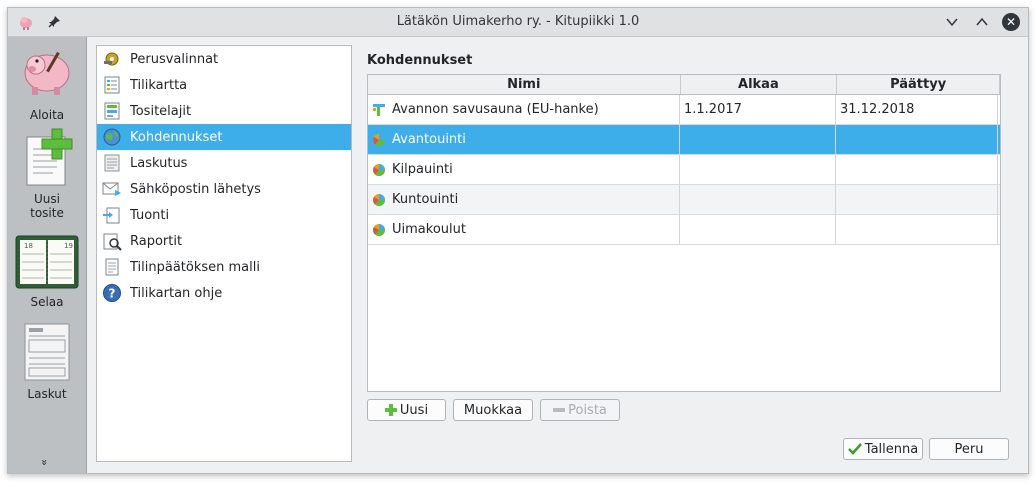  What do you see at coordinates (425, 199) in the screenshot?
I see `row-name: Kuntouinti` at bounding box center [425, 199].